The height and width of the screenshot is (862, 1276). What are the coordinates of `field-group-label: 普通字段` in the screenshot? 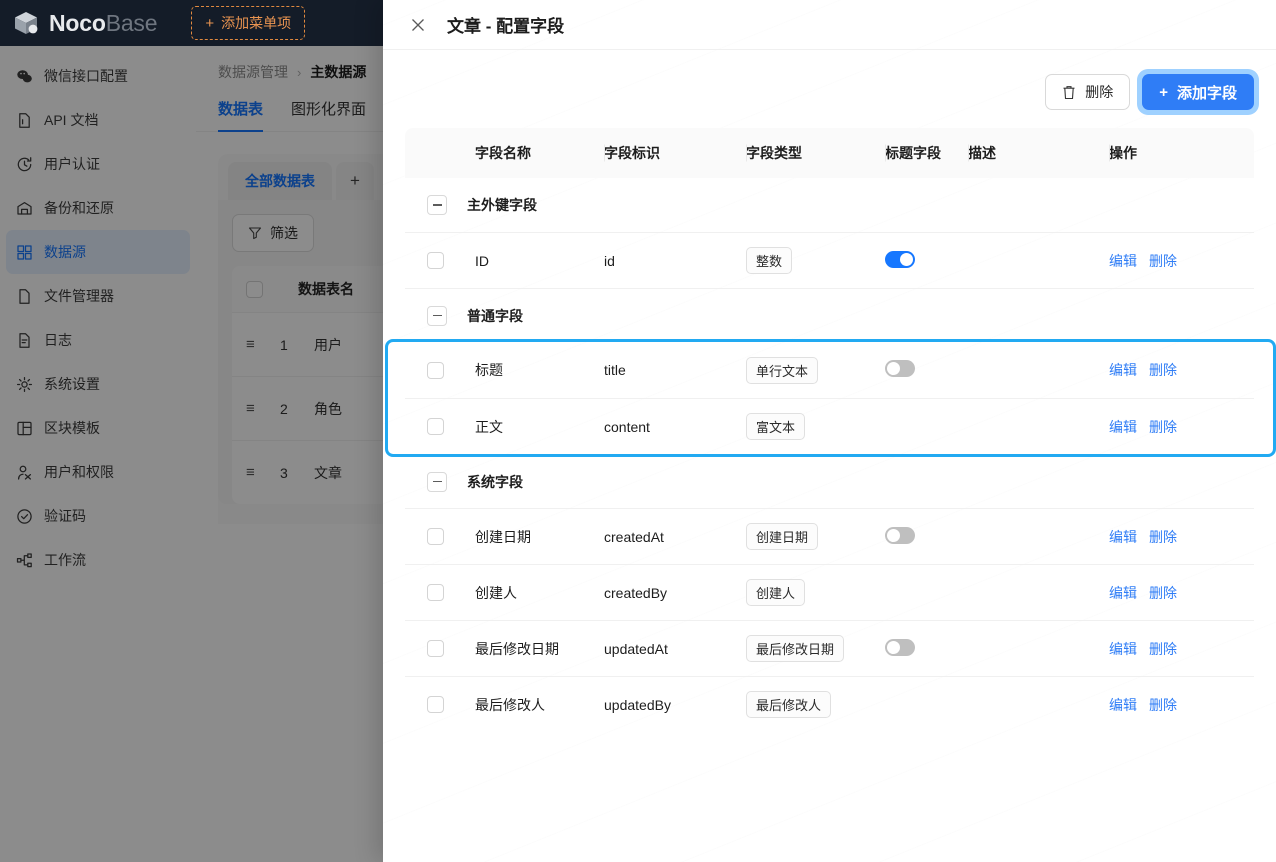 It's located at (495, 315).